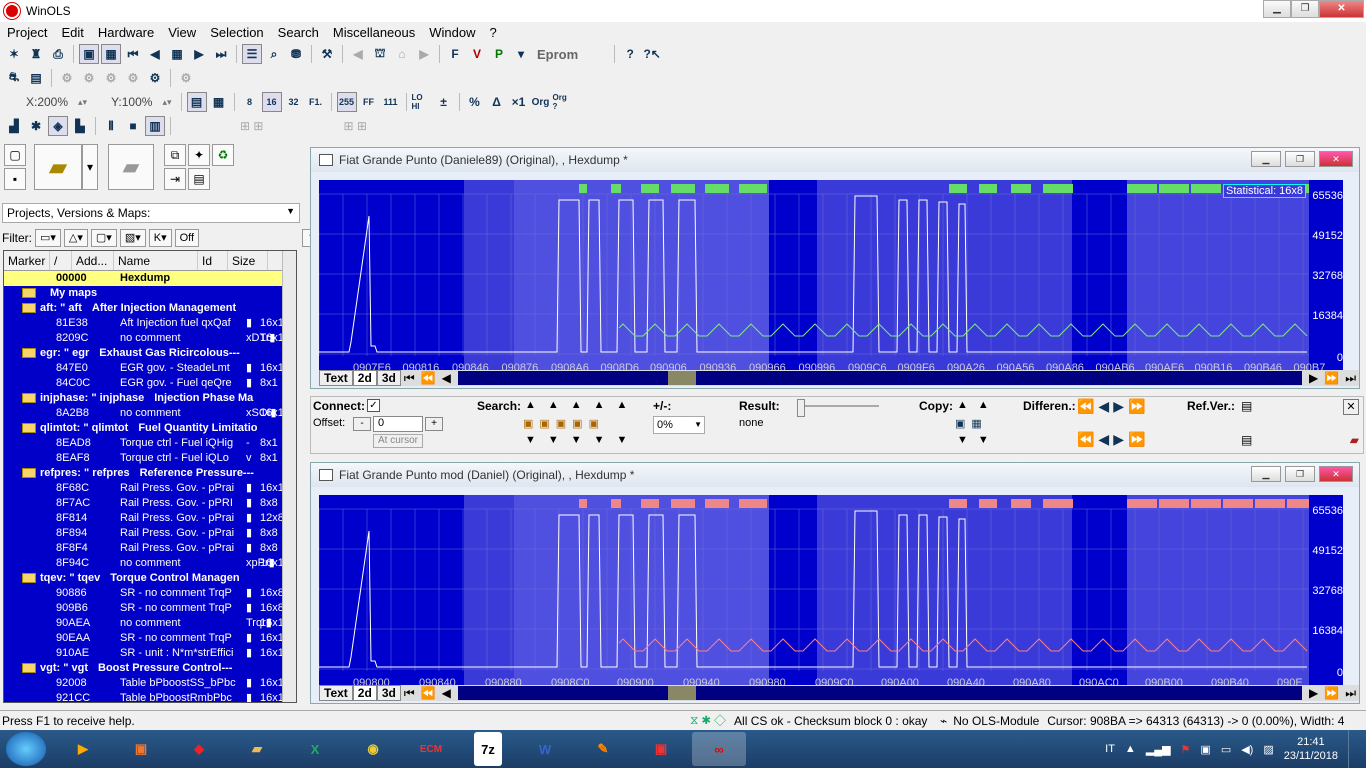 This screenshot has width=1366, height=768. Describe the element at coordinates (630, 54) in the screenshot. I see `help-icon: ?` at that location.